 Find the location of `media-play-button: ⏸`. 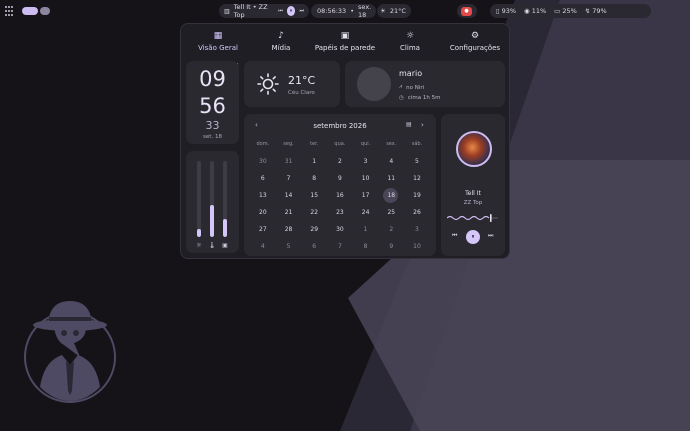

media-play-button: ⏸ is located at coordinates (291, 11).